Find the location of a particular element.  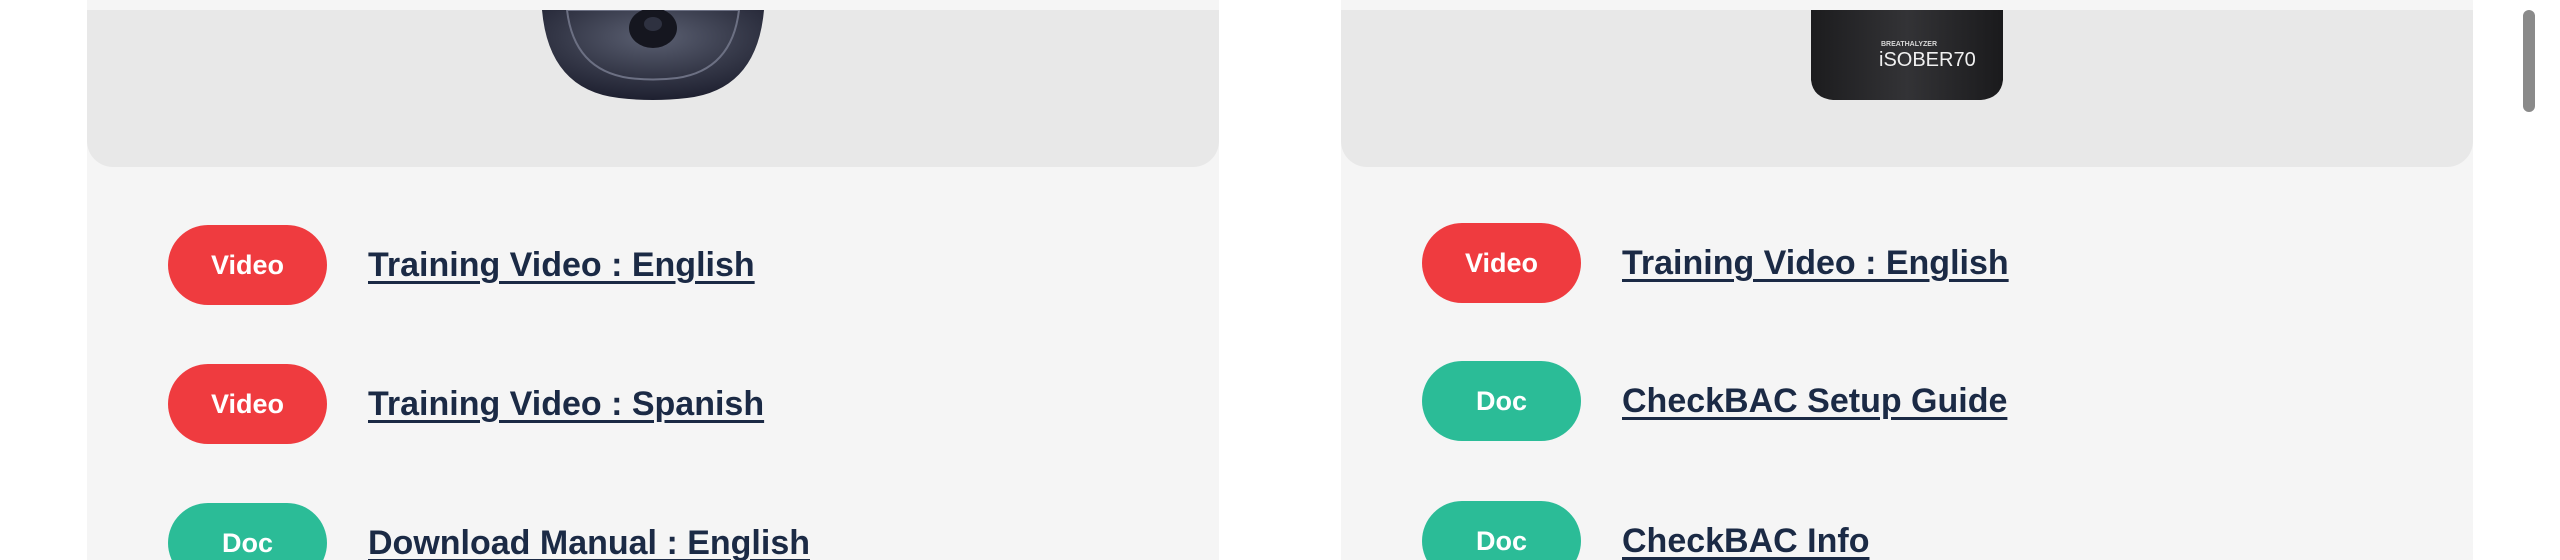

page-scrollbar is located at coordinates (2529, 280).